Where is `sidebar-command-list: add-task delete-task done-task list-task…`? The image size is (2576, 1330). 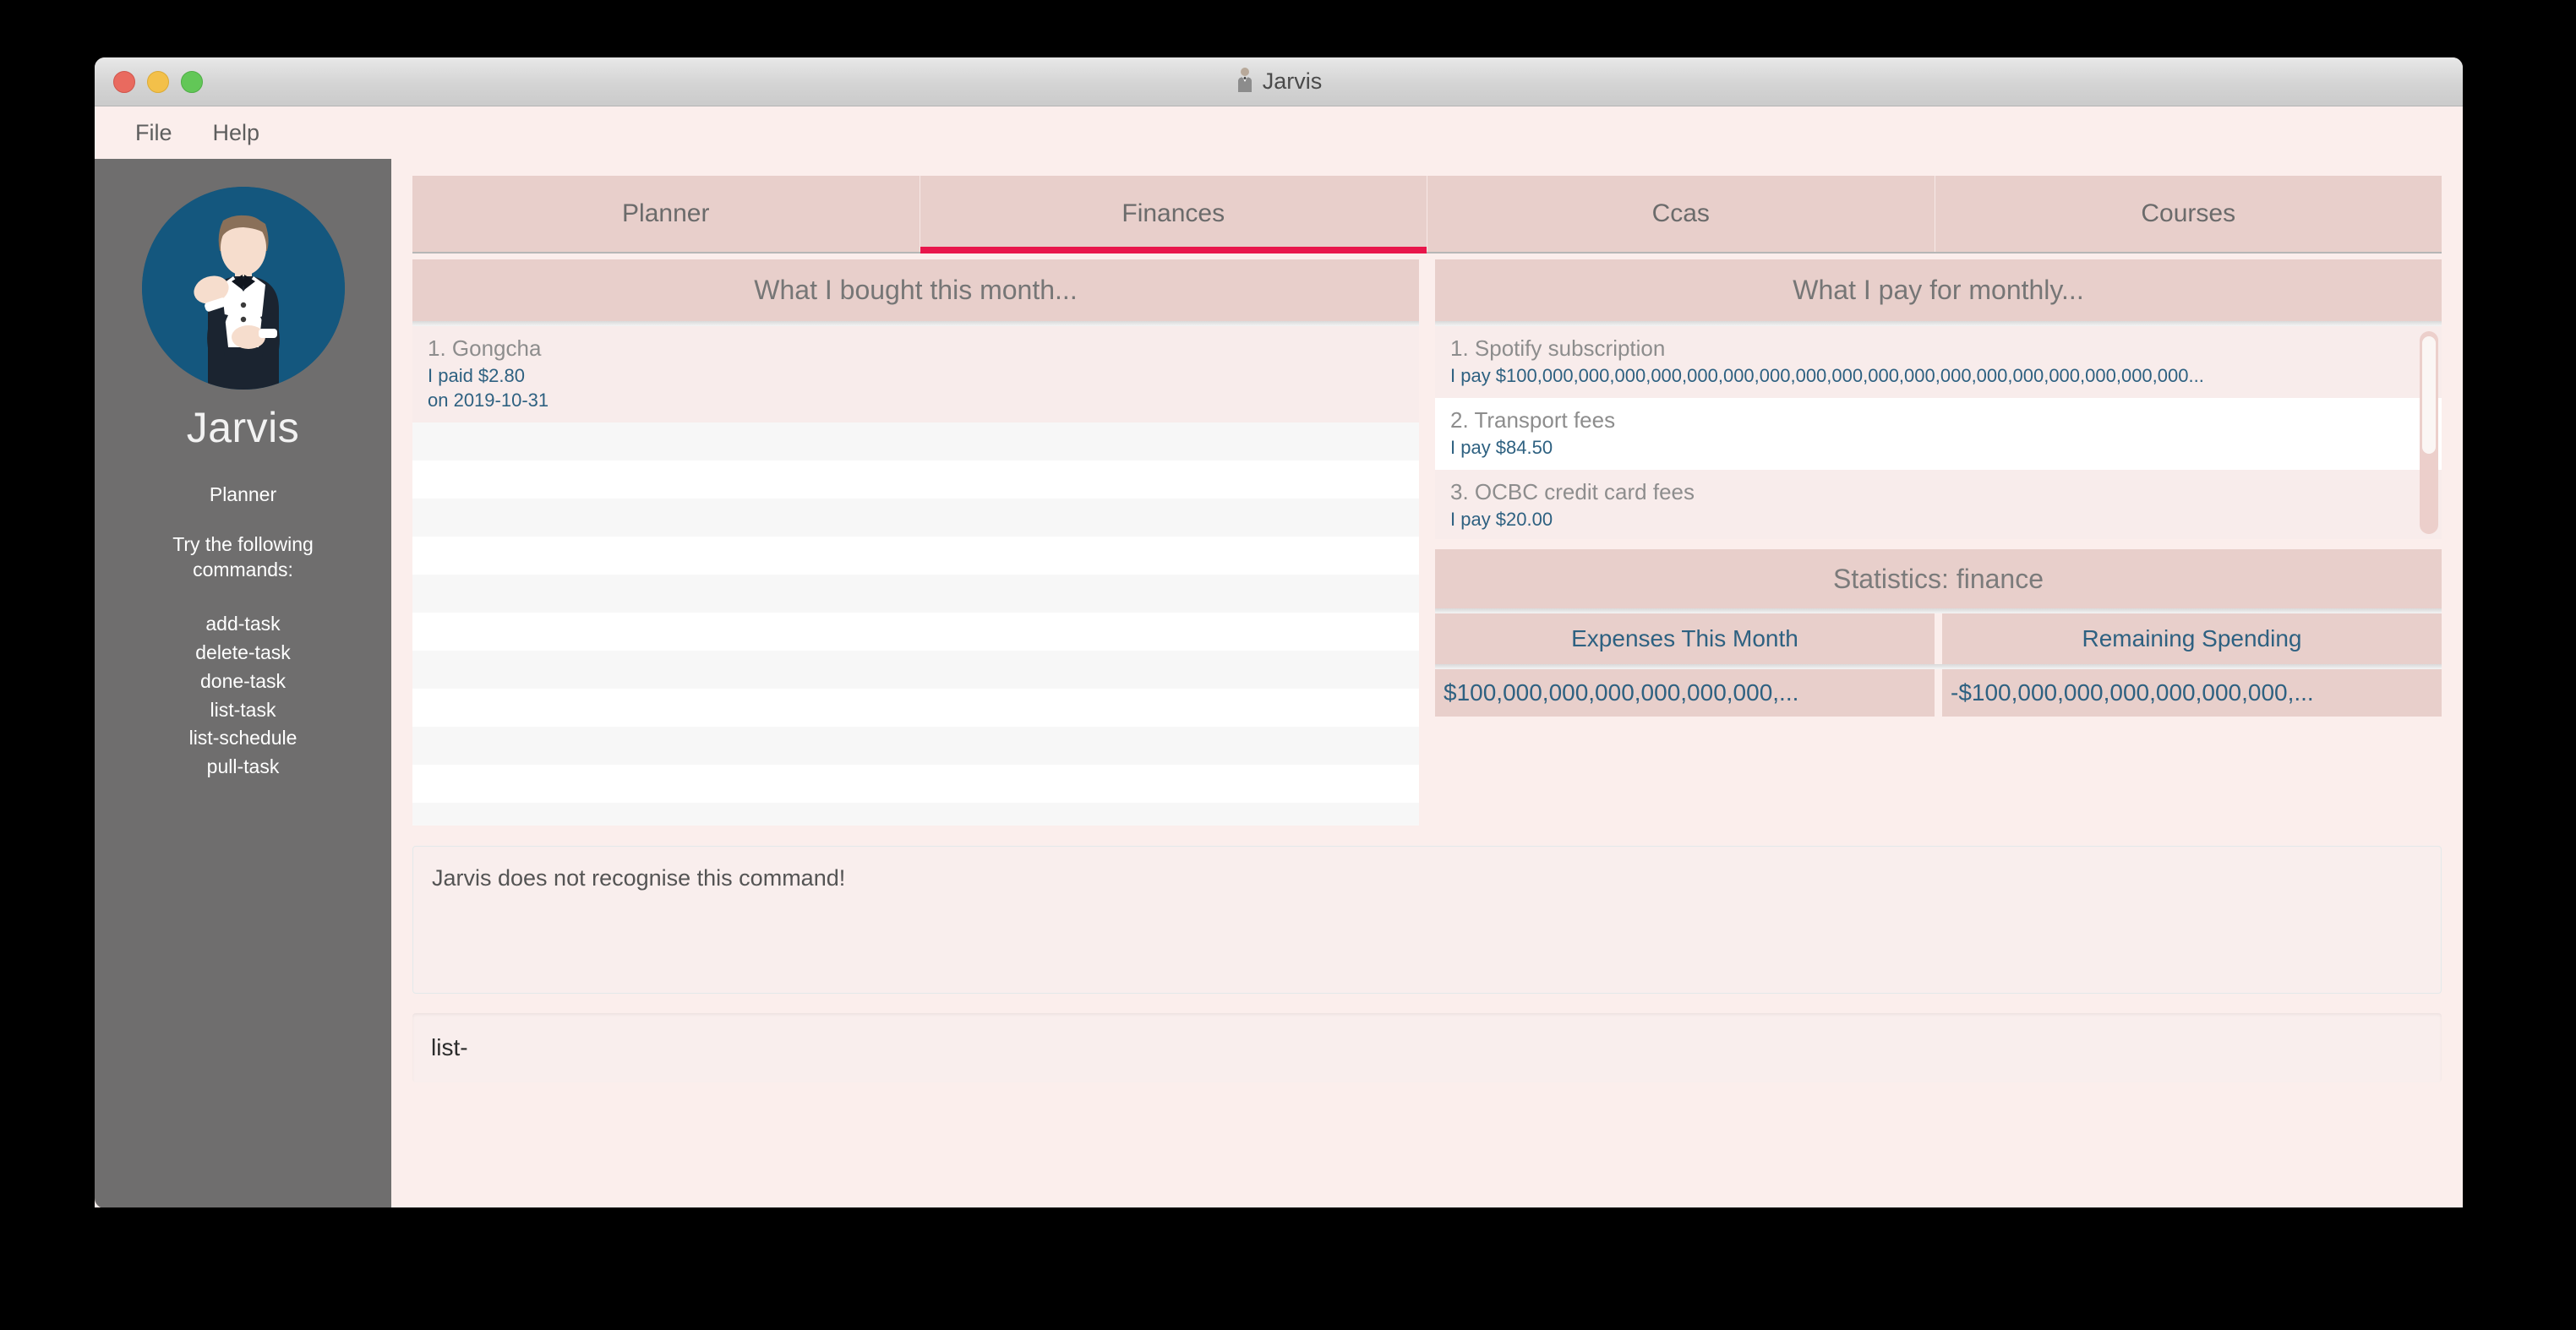
sidebar-command-list: add-task delete-task done-task list-task… is located at coordinates (243, 695).